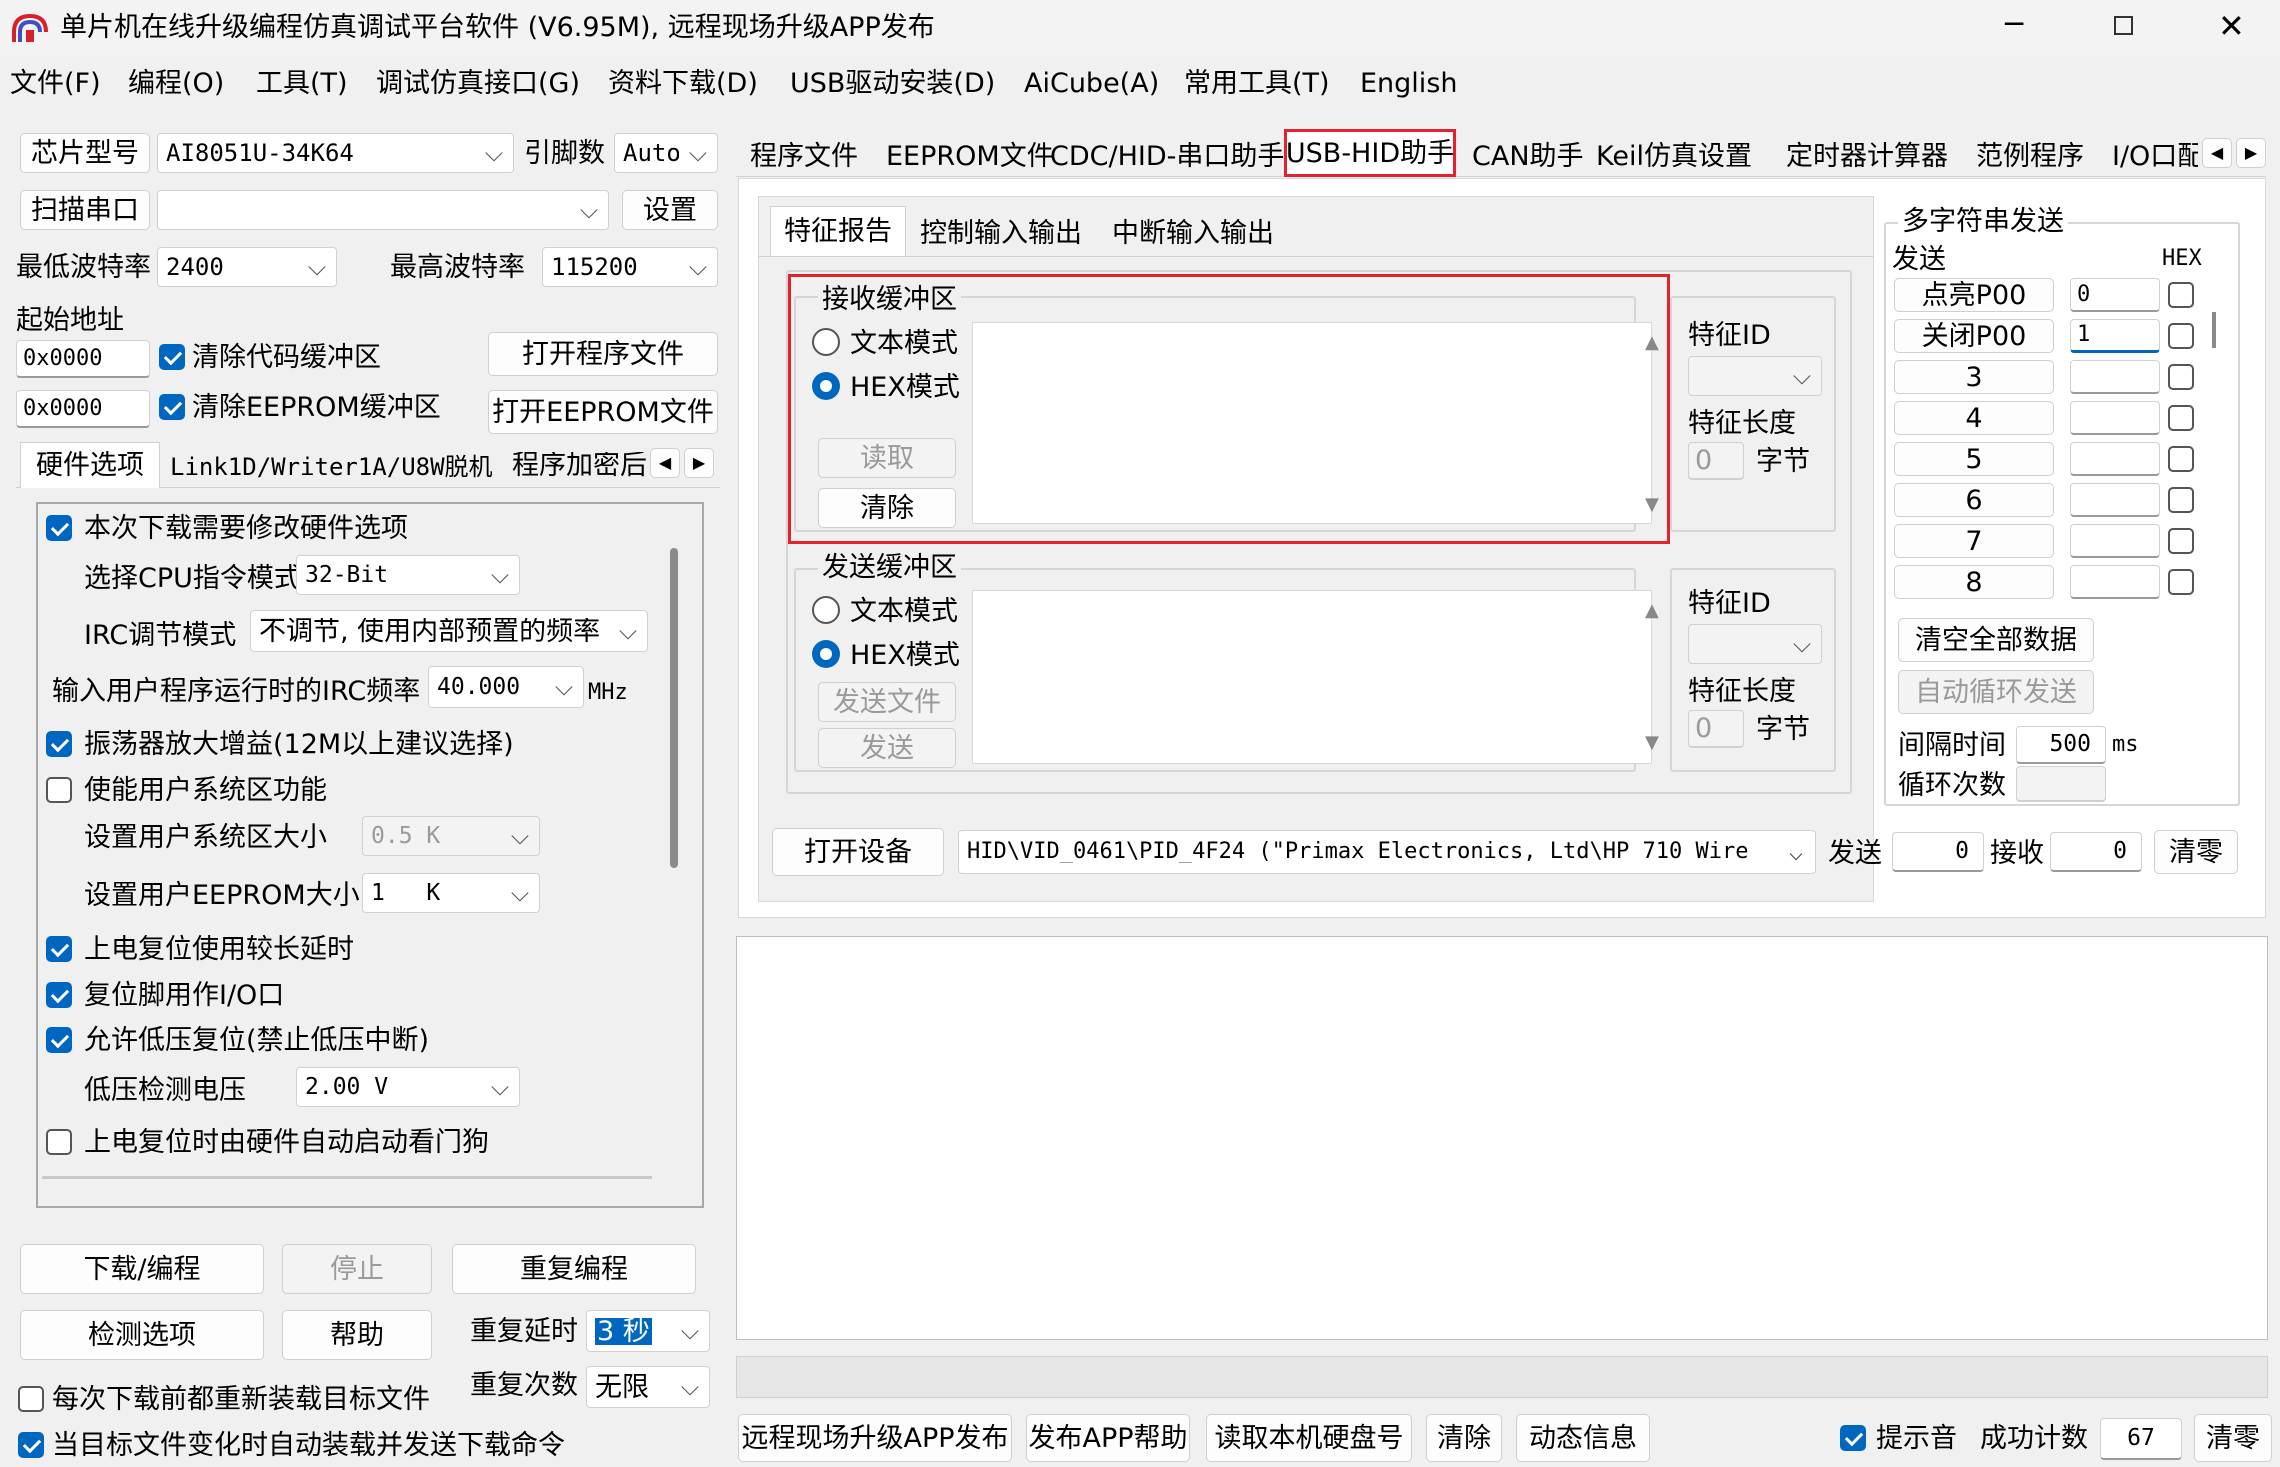  I want to click on eeprom-address-input: 0x0000, so click(83, 409).